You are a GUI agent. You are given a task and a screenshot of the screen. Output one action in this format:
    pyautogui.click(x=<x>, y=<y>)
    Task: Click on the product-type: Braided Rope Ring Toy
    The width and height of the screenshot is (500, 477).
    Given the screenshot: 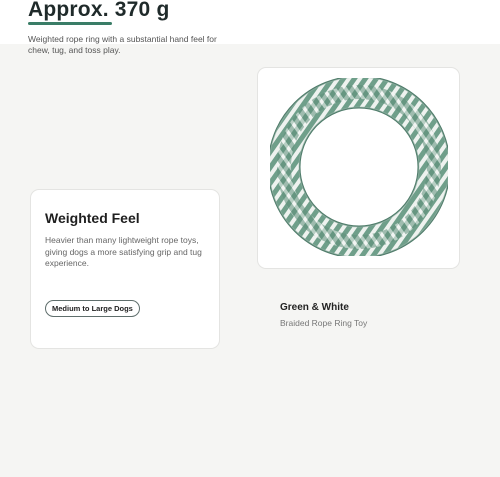 What is the action you would take?
    pyautogui.click(x=324, y=323)
    